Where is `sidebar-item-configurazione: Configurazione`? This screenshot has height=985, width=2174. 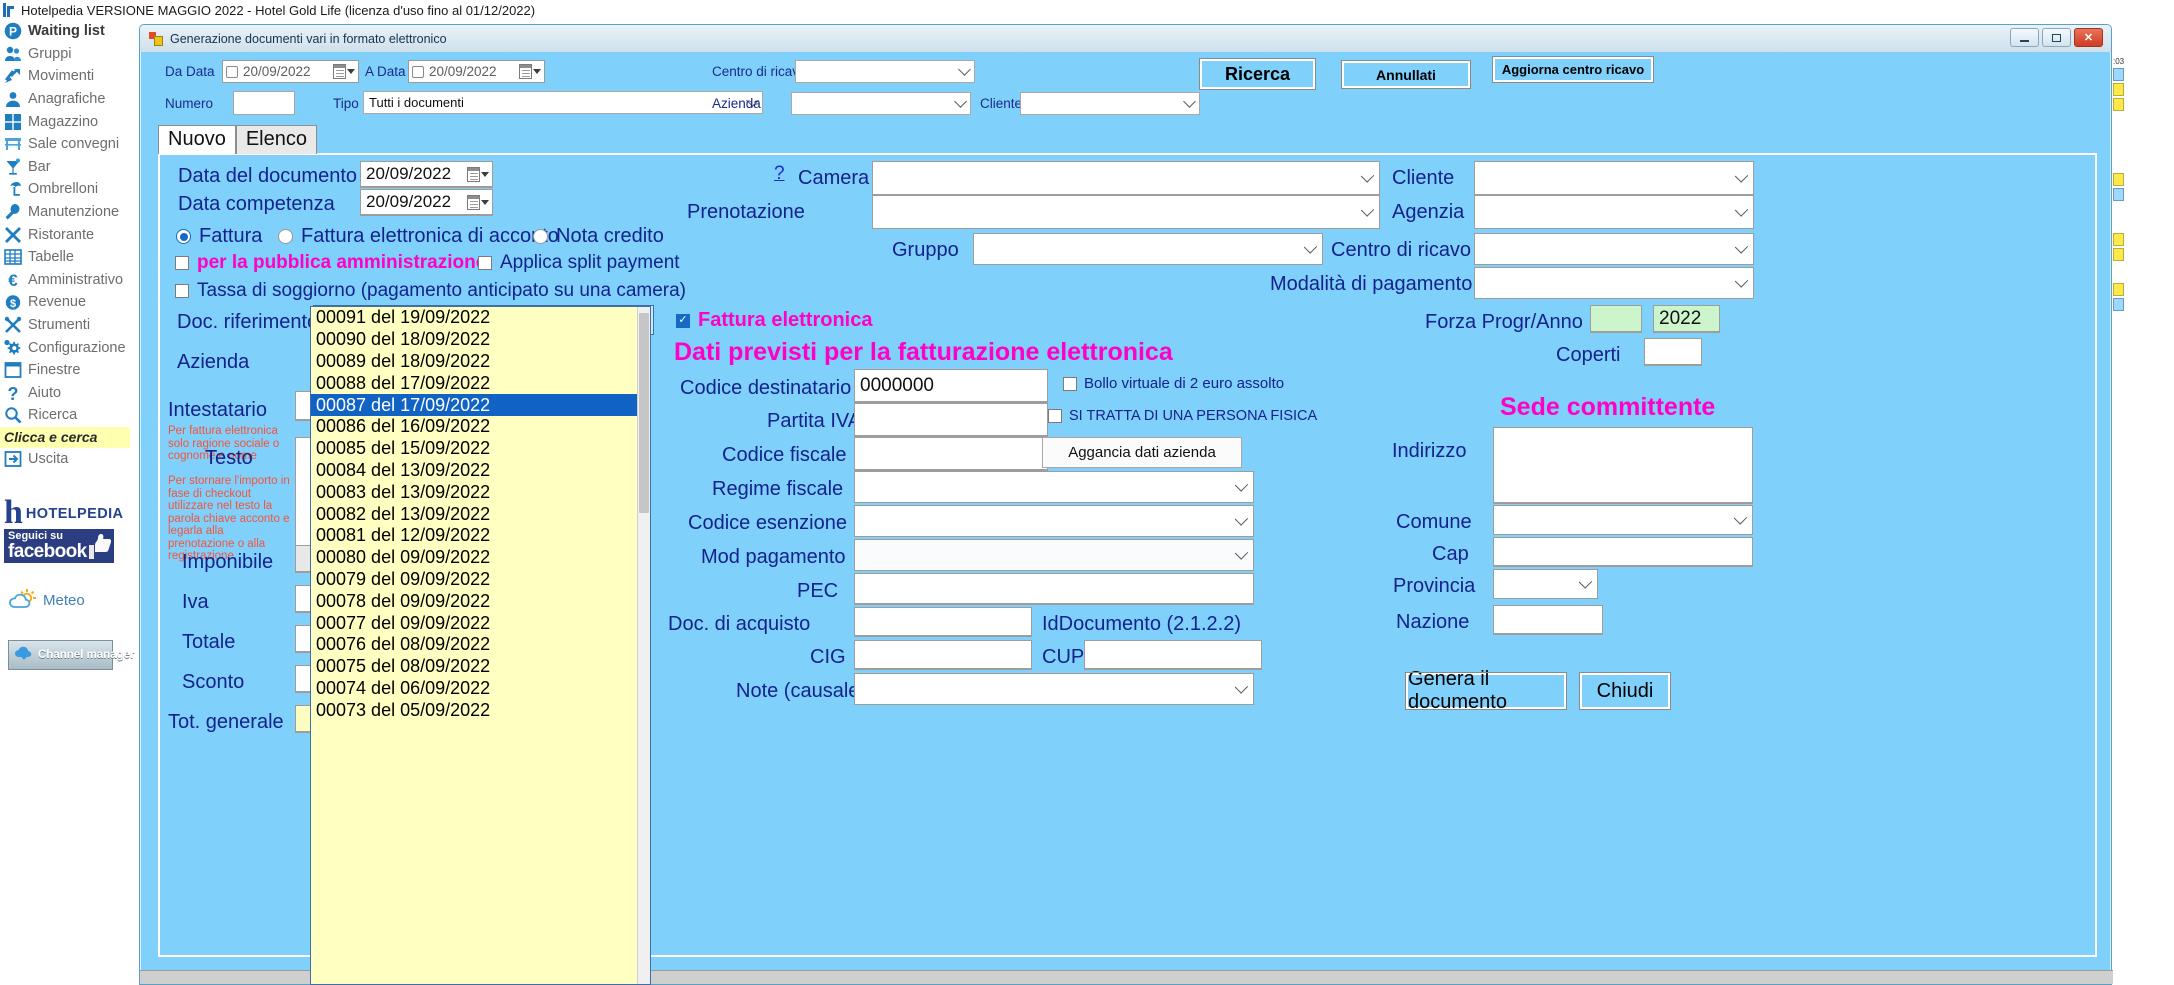
sidebar-item-configurazione: Configurazione is located at coordinates (70, 347).